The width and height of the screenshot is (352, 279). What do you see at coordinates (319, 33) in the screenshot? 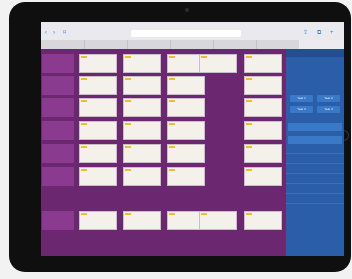
I see `tabs-icon: ⧉` at bounding box center [319, 33].